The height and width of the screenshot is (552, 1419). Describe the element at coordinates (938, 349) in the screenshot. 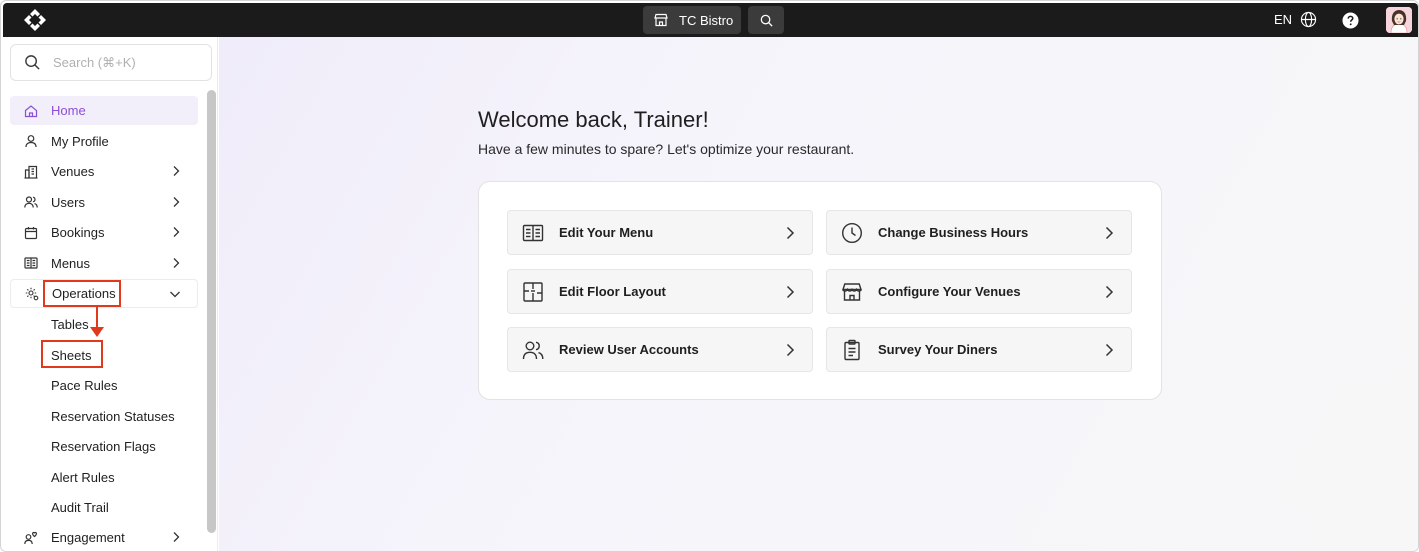

I see `action-label: Survey Your Diners` at that location.